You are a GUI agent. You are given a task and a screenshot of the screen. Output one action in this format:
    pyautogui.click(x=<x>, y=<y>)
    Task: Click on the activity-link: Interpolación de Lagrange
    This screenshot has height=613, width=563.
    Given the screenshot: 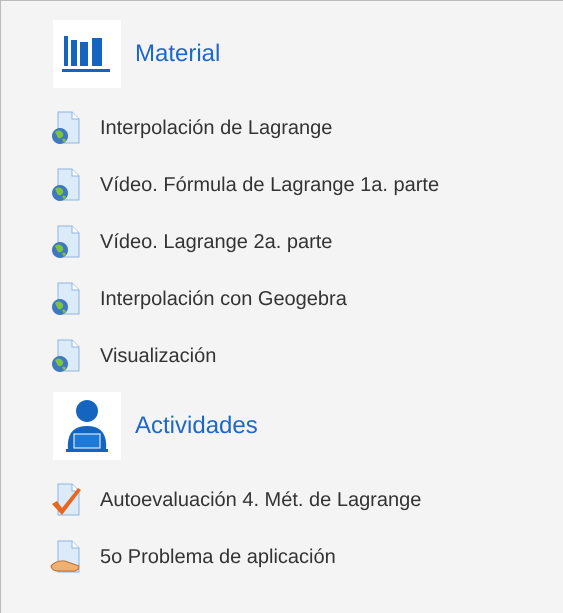 What is the action you would take?
    pyautogui.click(x=216, y=128)
    